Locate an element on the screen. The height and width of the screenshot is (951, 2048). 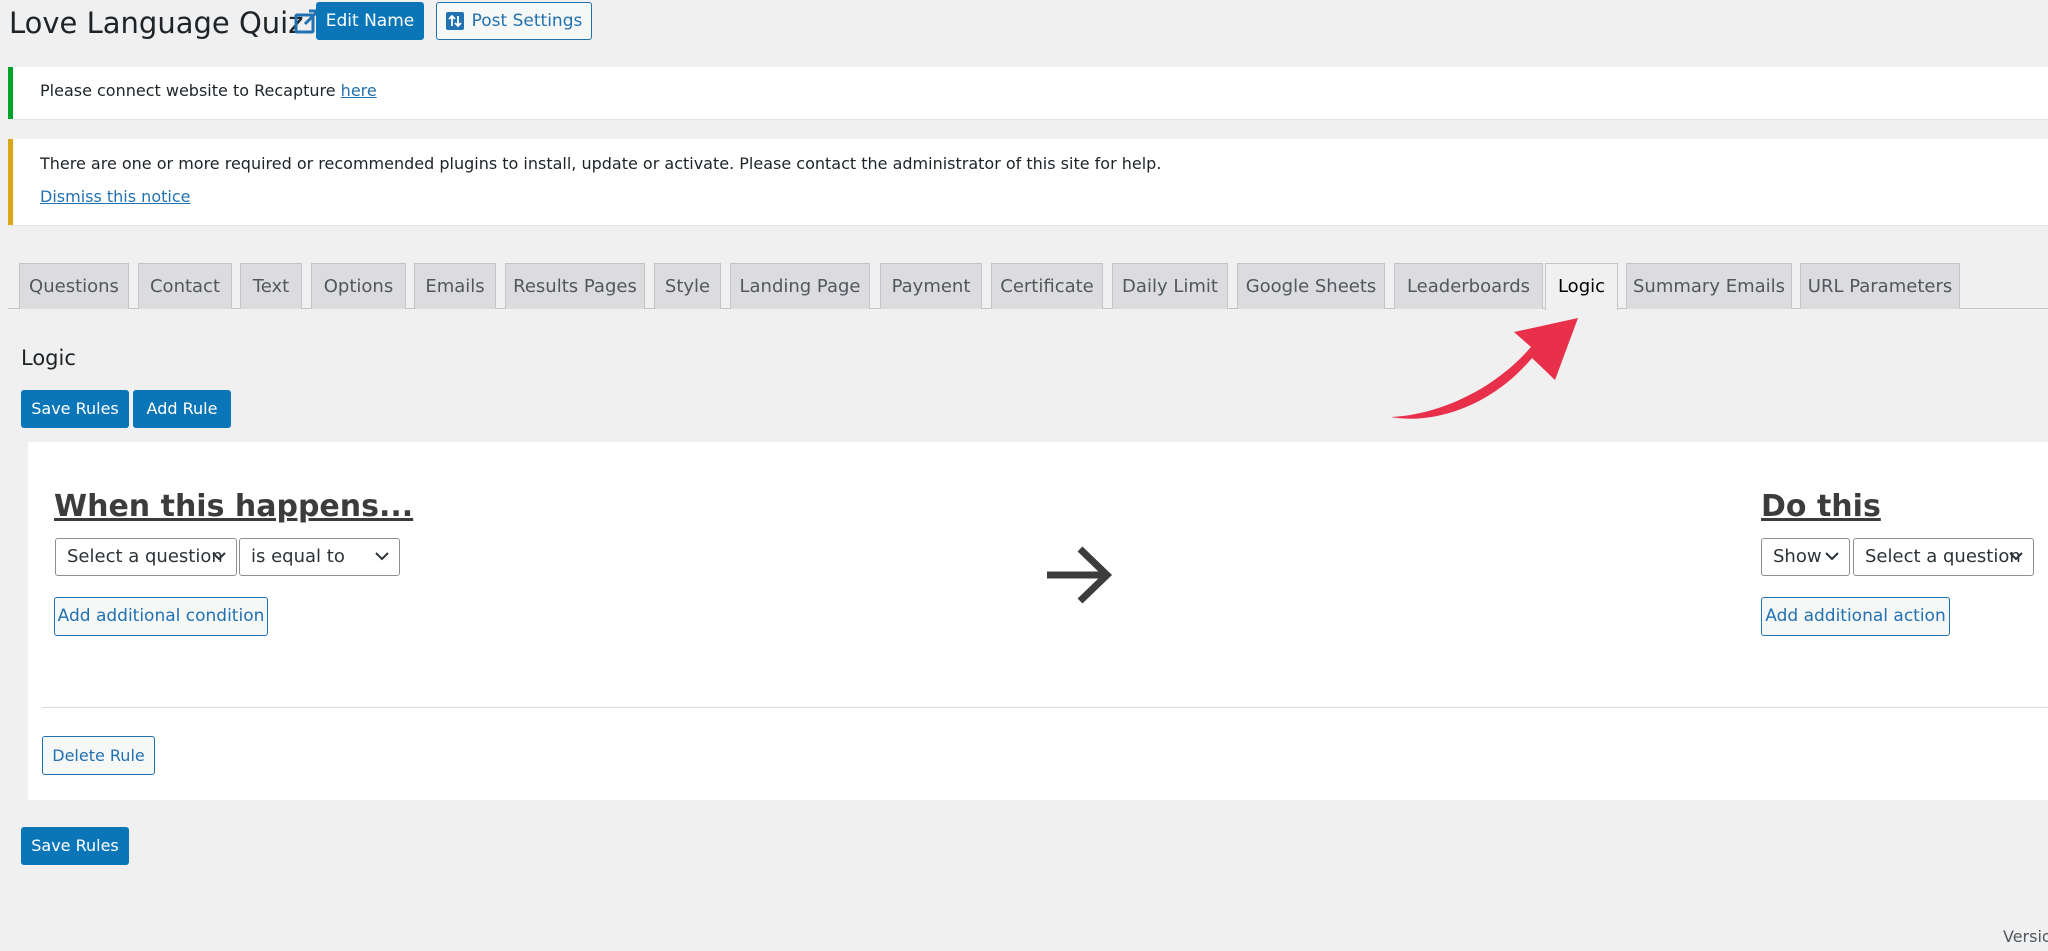
arrow-right-icon is located at coordinates (1080, 575).